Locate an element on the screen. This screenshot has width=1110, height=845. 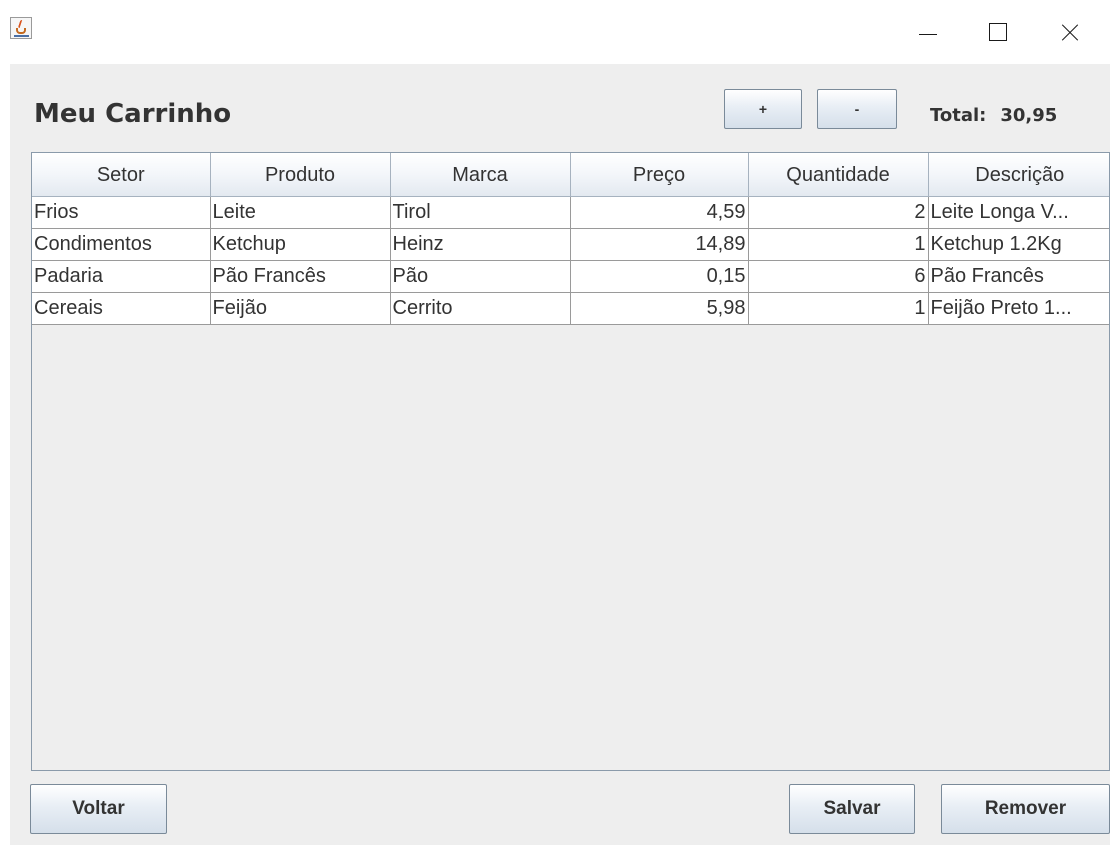
table-cell: Tirol is located at coordinates (480, 212).